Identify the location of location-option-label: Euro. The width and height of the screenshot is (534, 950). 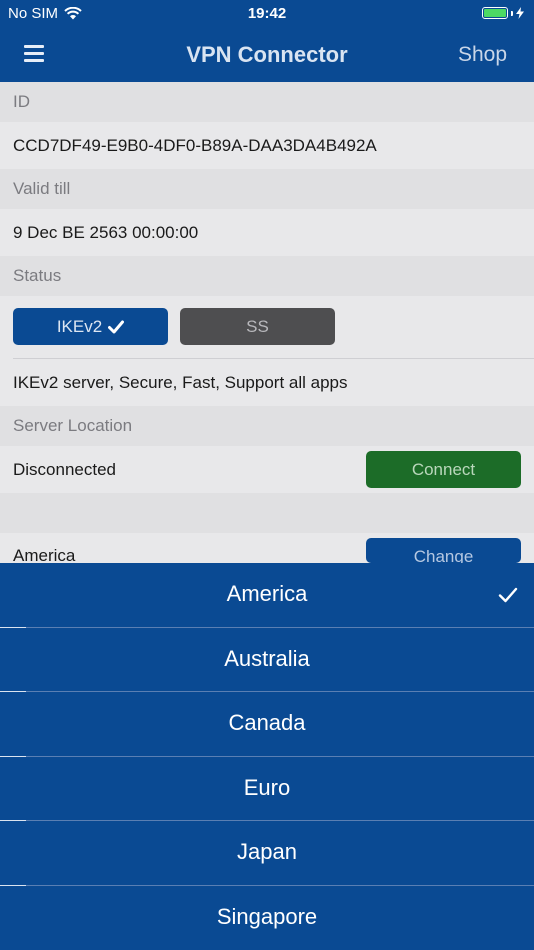
(267, 787).